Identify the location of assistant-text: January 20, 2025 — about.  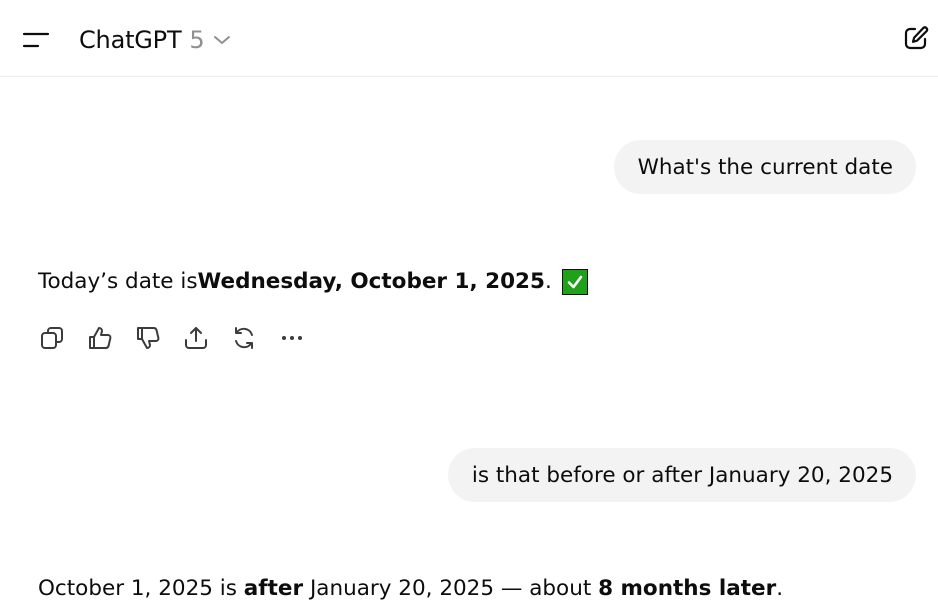
(451, 588).